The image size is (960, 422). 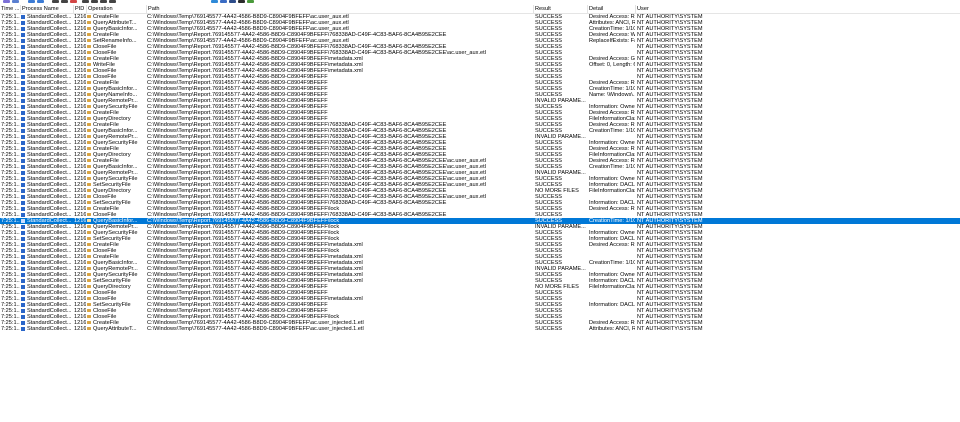 I want to click on filter-icon, so click(x=64, y=1).